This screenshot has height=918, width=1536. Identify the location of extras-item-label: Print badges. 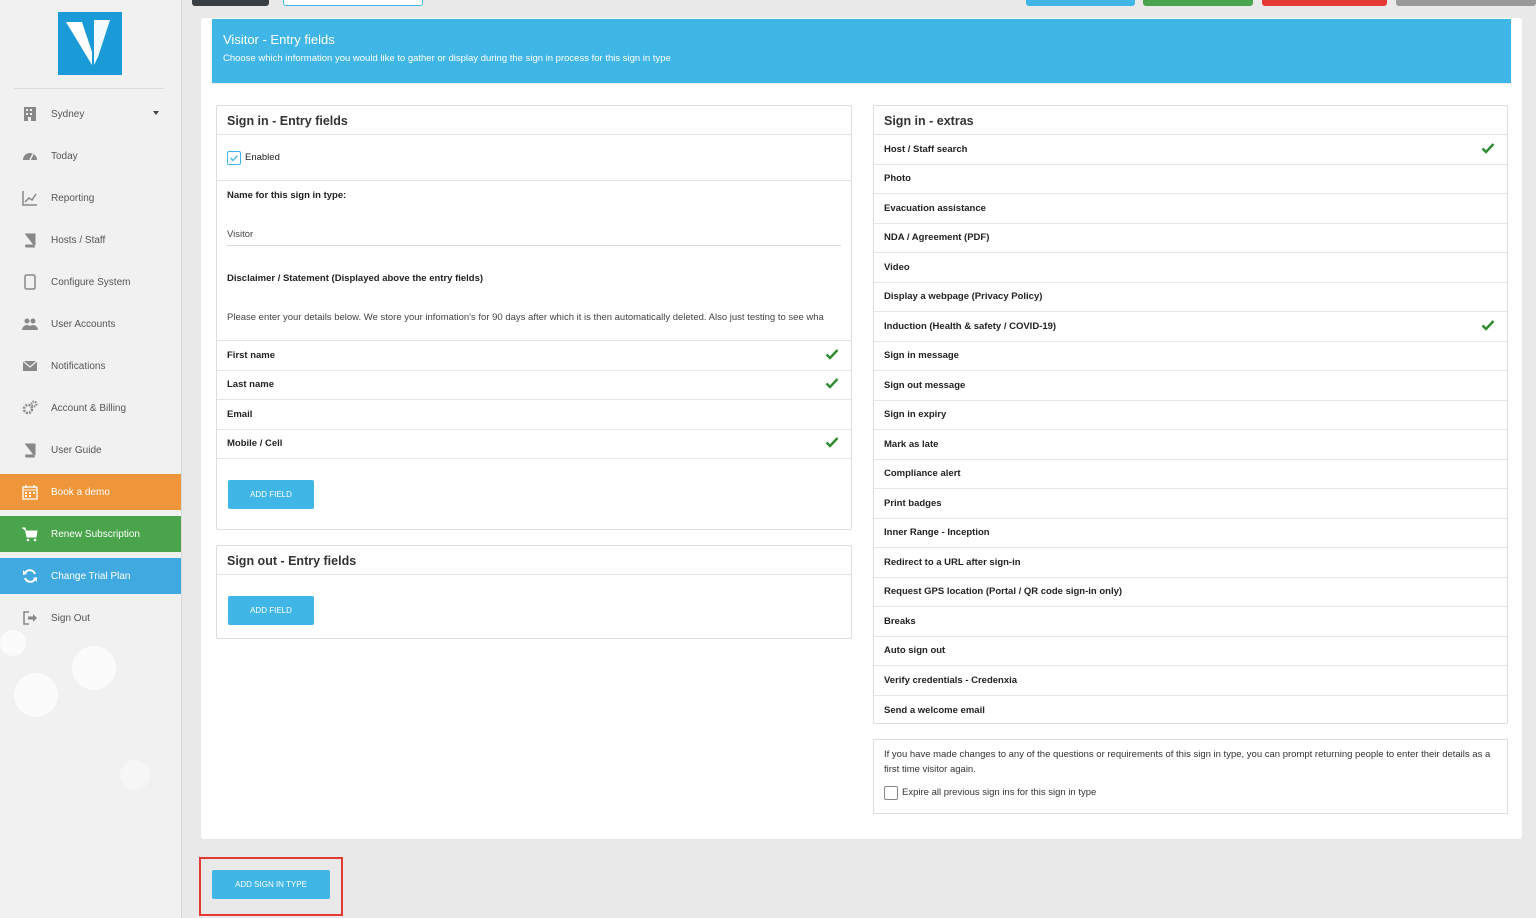
(913, 503).